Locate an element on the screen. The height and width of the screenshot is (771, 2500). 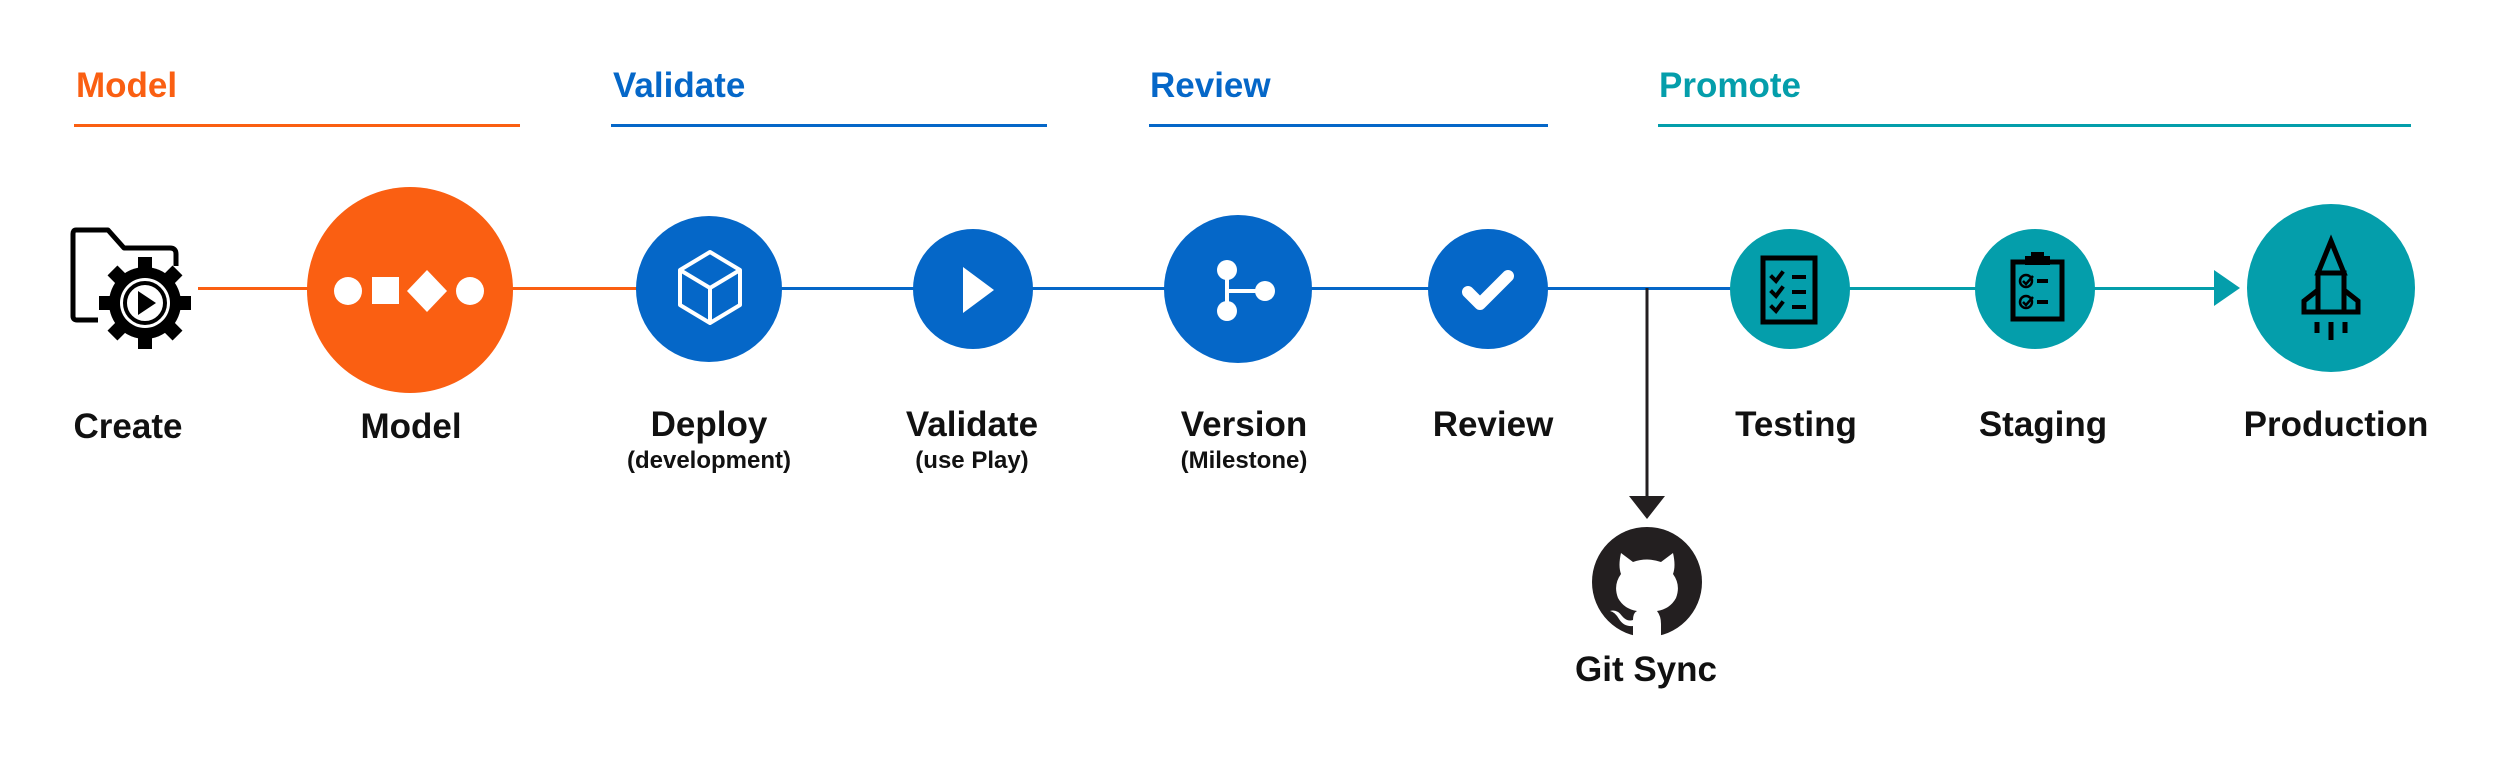
step-label-review: Review is located at coordinates (1493, 424).